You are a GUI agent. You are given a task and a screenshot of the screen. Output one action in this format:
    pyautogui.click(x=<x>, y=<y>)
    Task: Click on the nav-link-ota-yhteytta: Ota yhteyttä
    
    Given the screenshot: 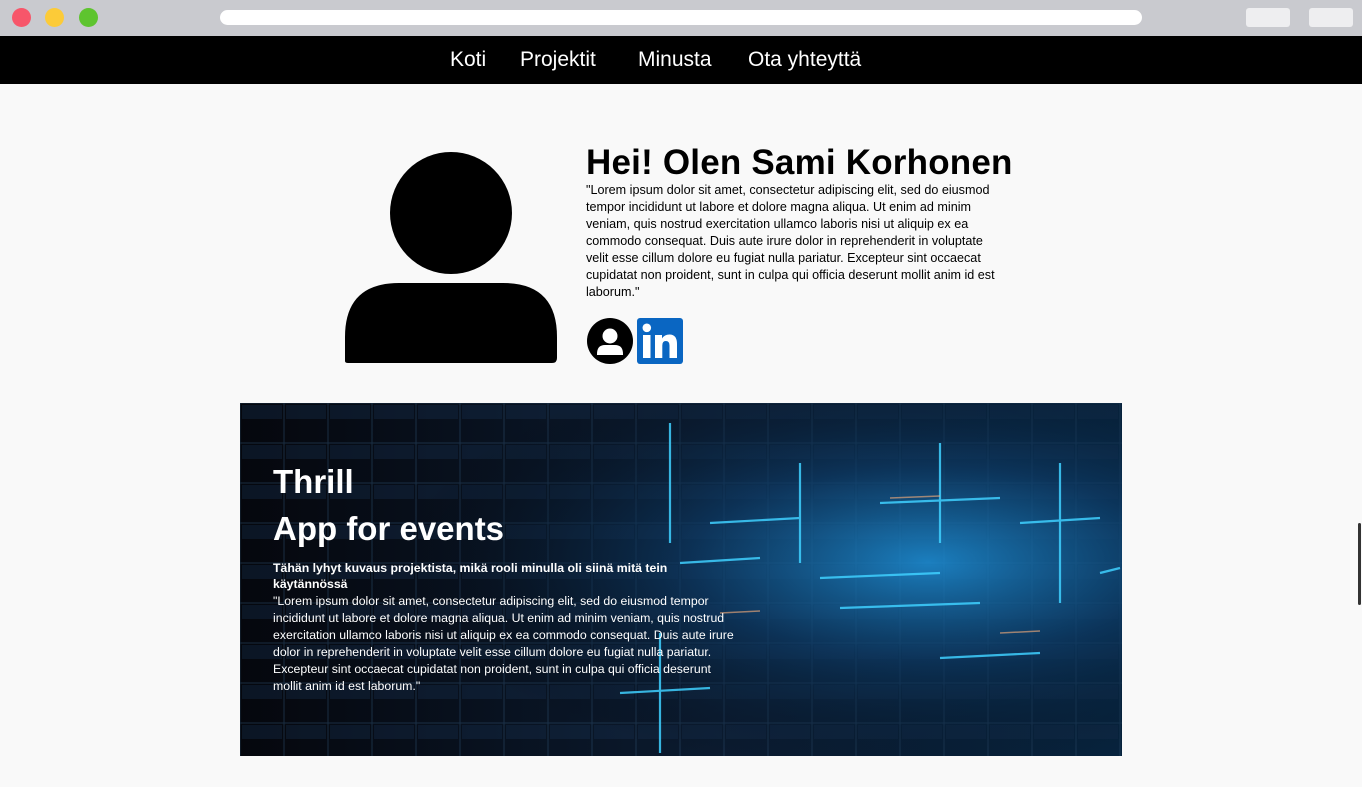 What is the action you would take?
    pyautogui.click(x=804, y=60)
    